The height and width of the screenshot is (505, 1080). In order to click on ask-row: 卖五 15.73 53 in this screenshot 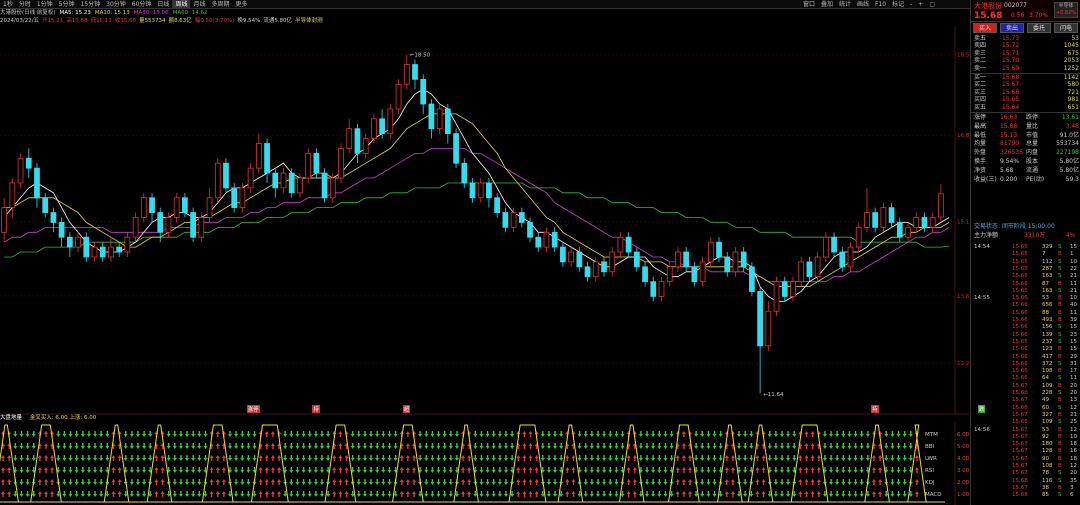, I will do `click(1026, 38)`.